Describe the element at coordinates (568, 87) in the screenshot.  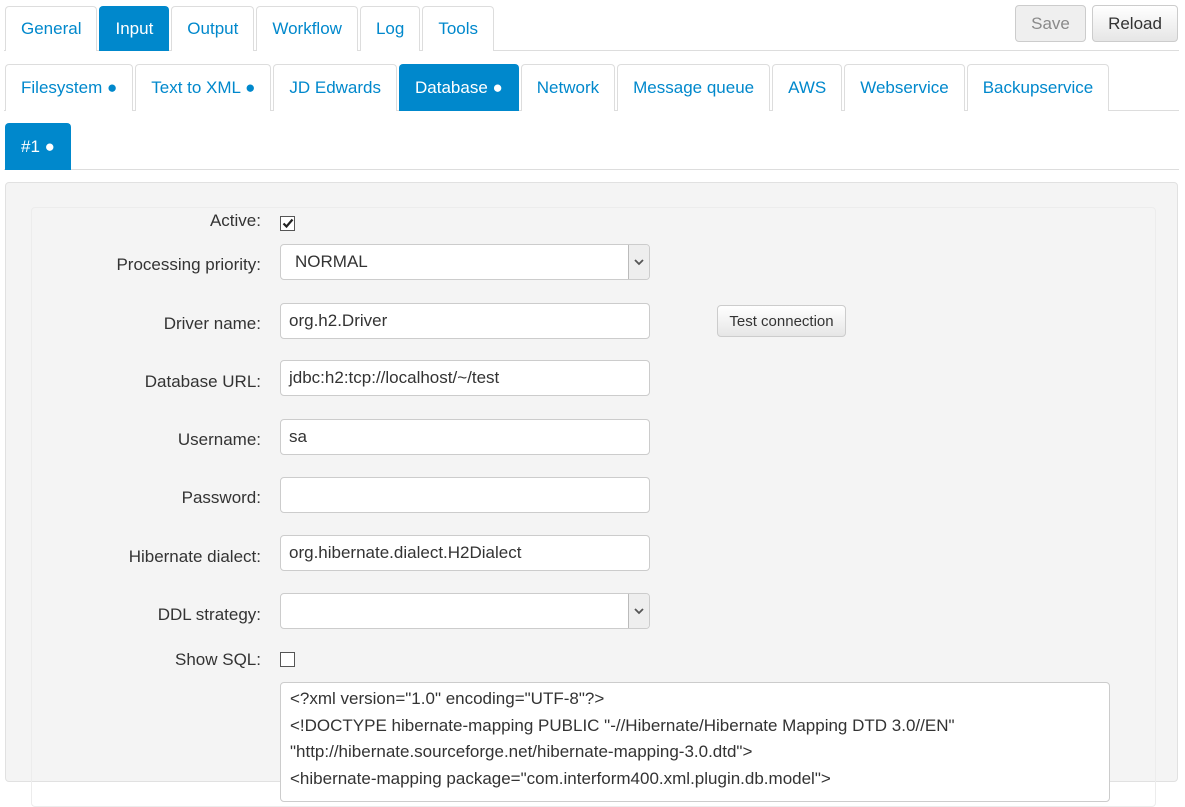
I see `tab-network: Network` at that location.